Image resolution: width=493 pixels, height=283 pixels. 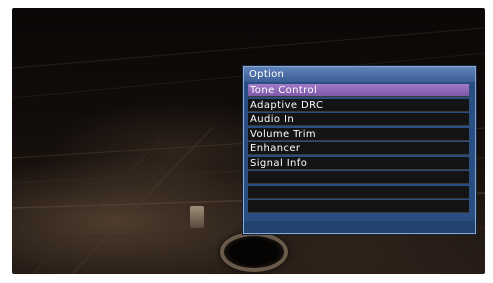 I want to click on piano-hole-image, so click(x=254, y=252).